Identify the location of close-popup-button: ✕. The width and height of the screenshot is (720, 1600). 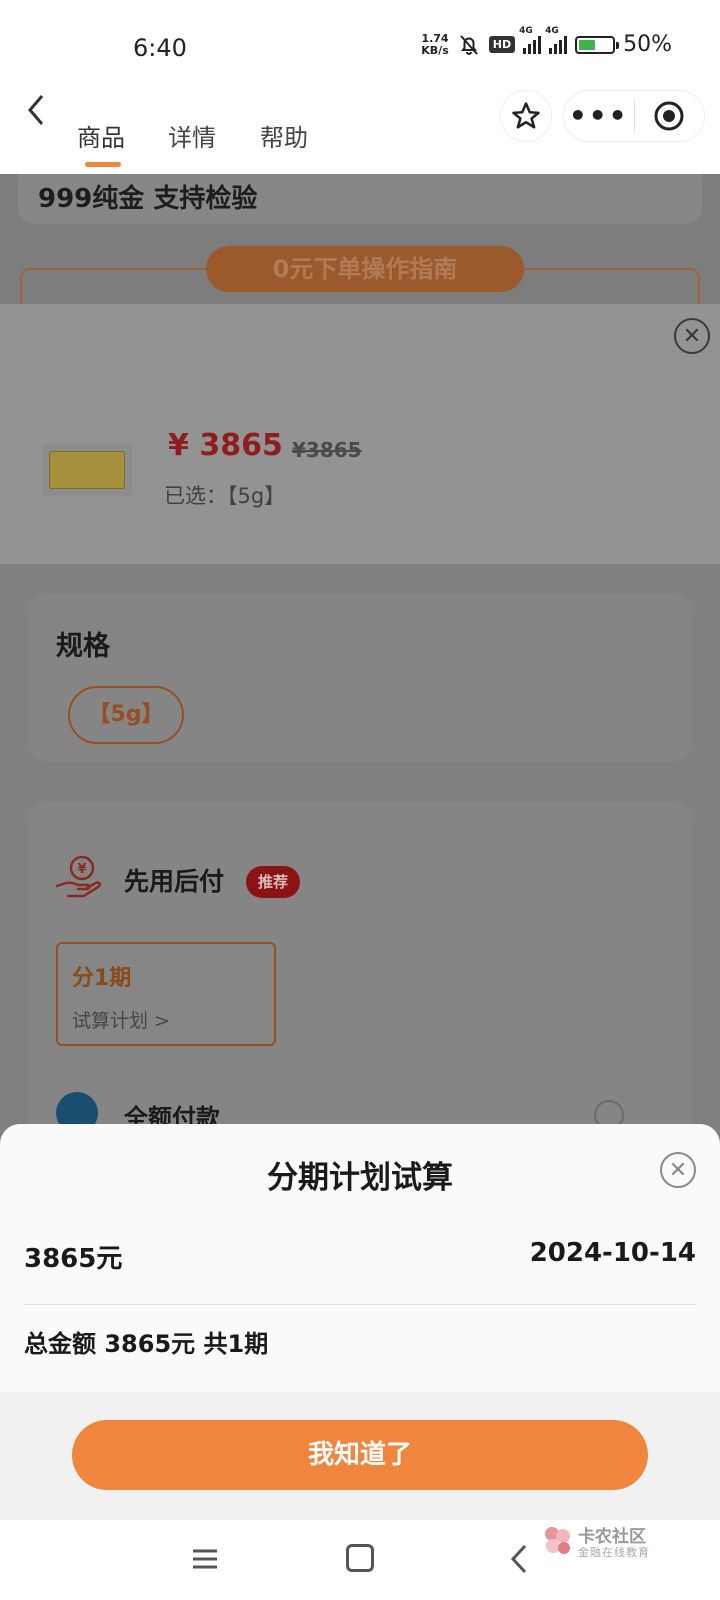
(678, 1170).